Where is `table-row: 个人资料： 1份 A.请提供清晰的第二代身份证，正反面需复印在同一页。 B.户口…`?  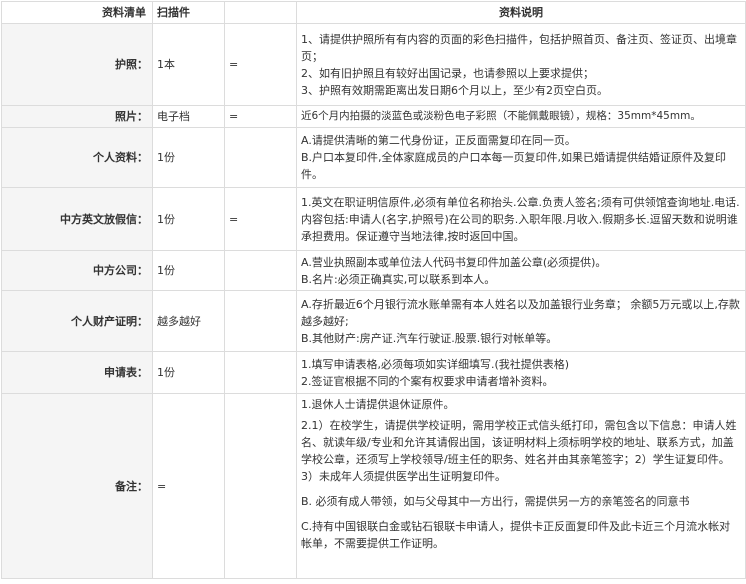
table-row: 个人资料： 1份 A.请提供清晰的第二代身份证，正反面需复印在同一页。 B.户口… is located at coordinates (373, 157).